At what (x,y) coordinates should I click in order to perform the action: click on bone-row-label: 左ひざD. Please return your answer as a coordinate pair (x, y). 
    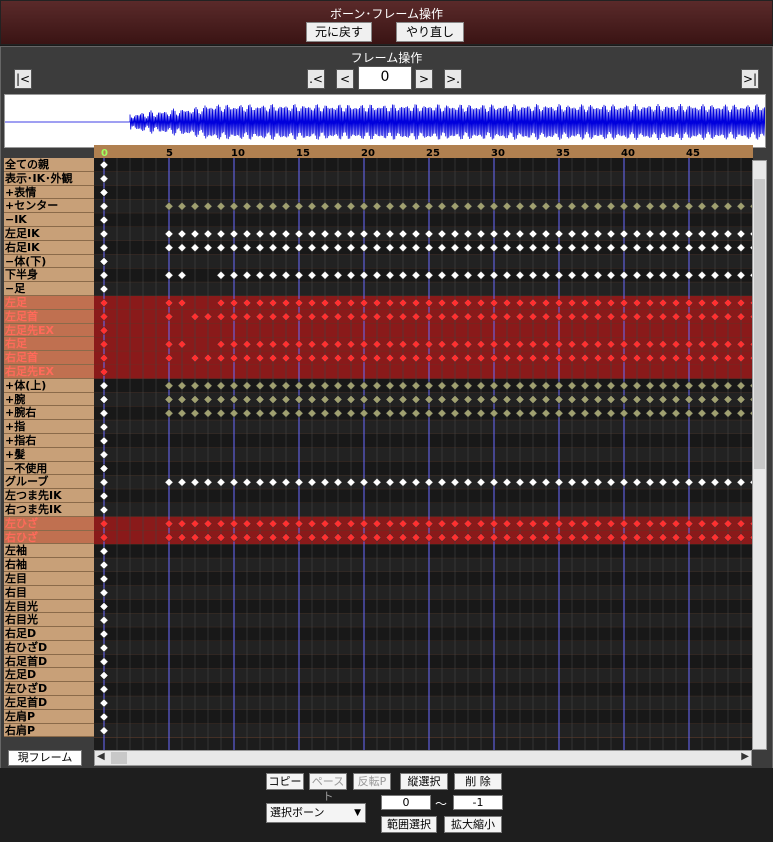
    Looking at the image, I should click on (49, 689).